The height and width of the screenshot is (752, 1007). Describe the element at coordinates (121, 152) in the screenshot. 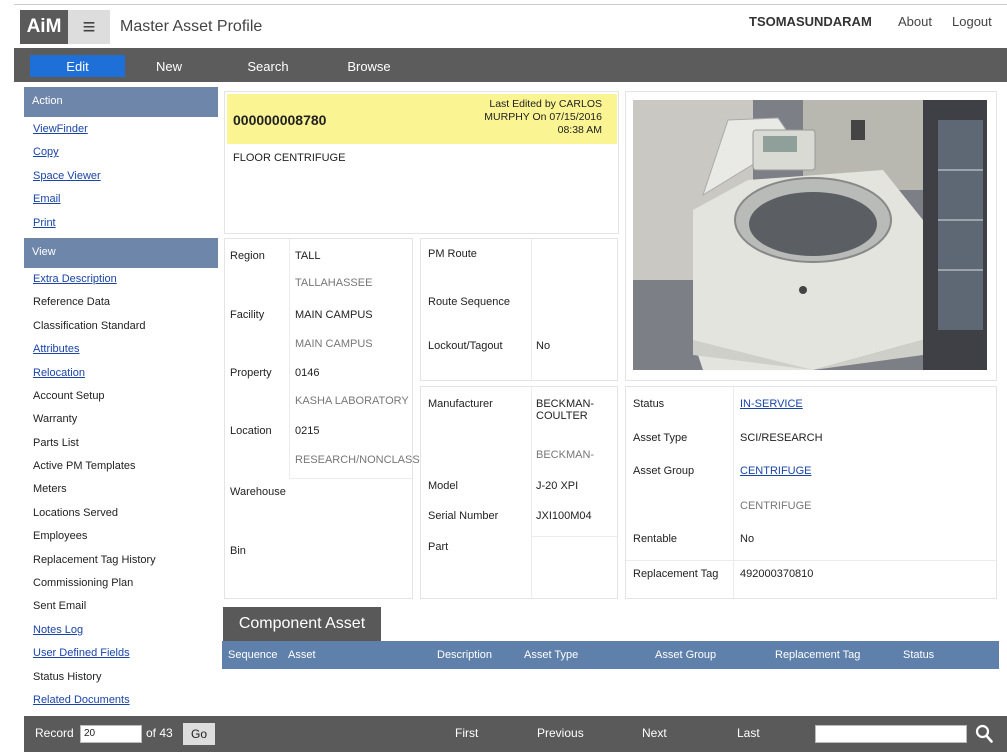

I see `sidebar-item-copy: Copy` at that location.